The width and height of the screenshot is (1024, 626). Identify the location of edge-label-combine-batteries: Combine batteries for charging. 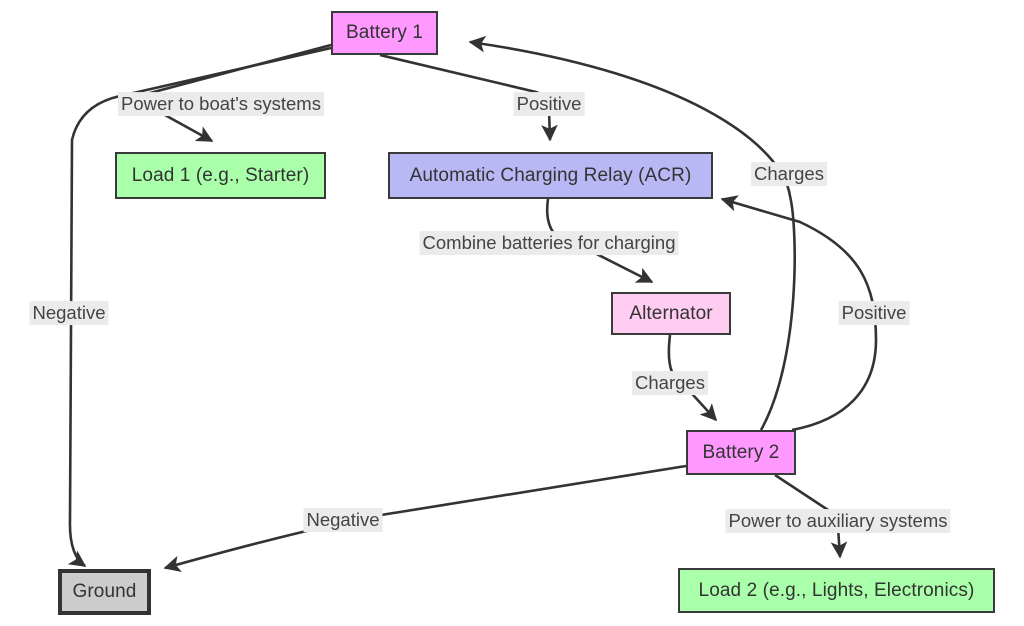
(549, 243).